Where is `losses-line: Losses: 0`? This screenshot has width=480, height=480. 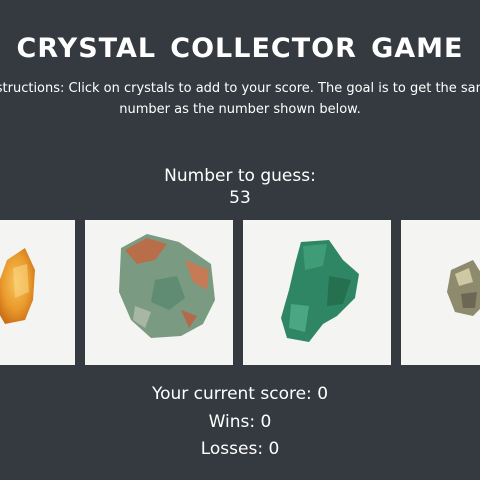 losses-line: Losses: 0 is located at coordinates (240, 449).